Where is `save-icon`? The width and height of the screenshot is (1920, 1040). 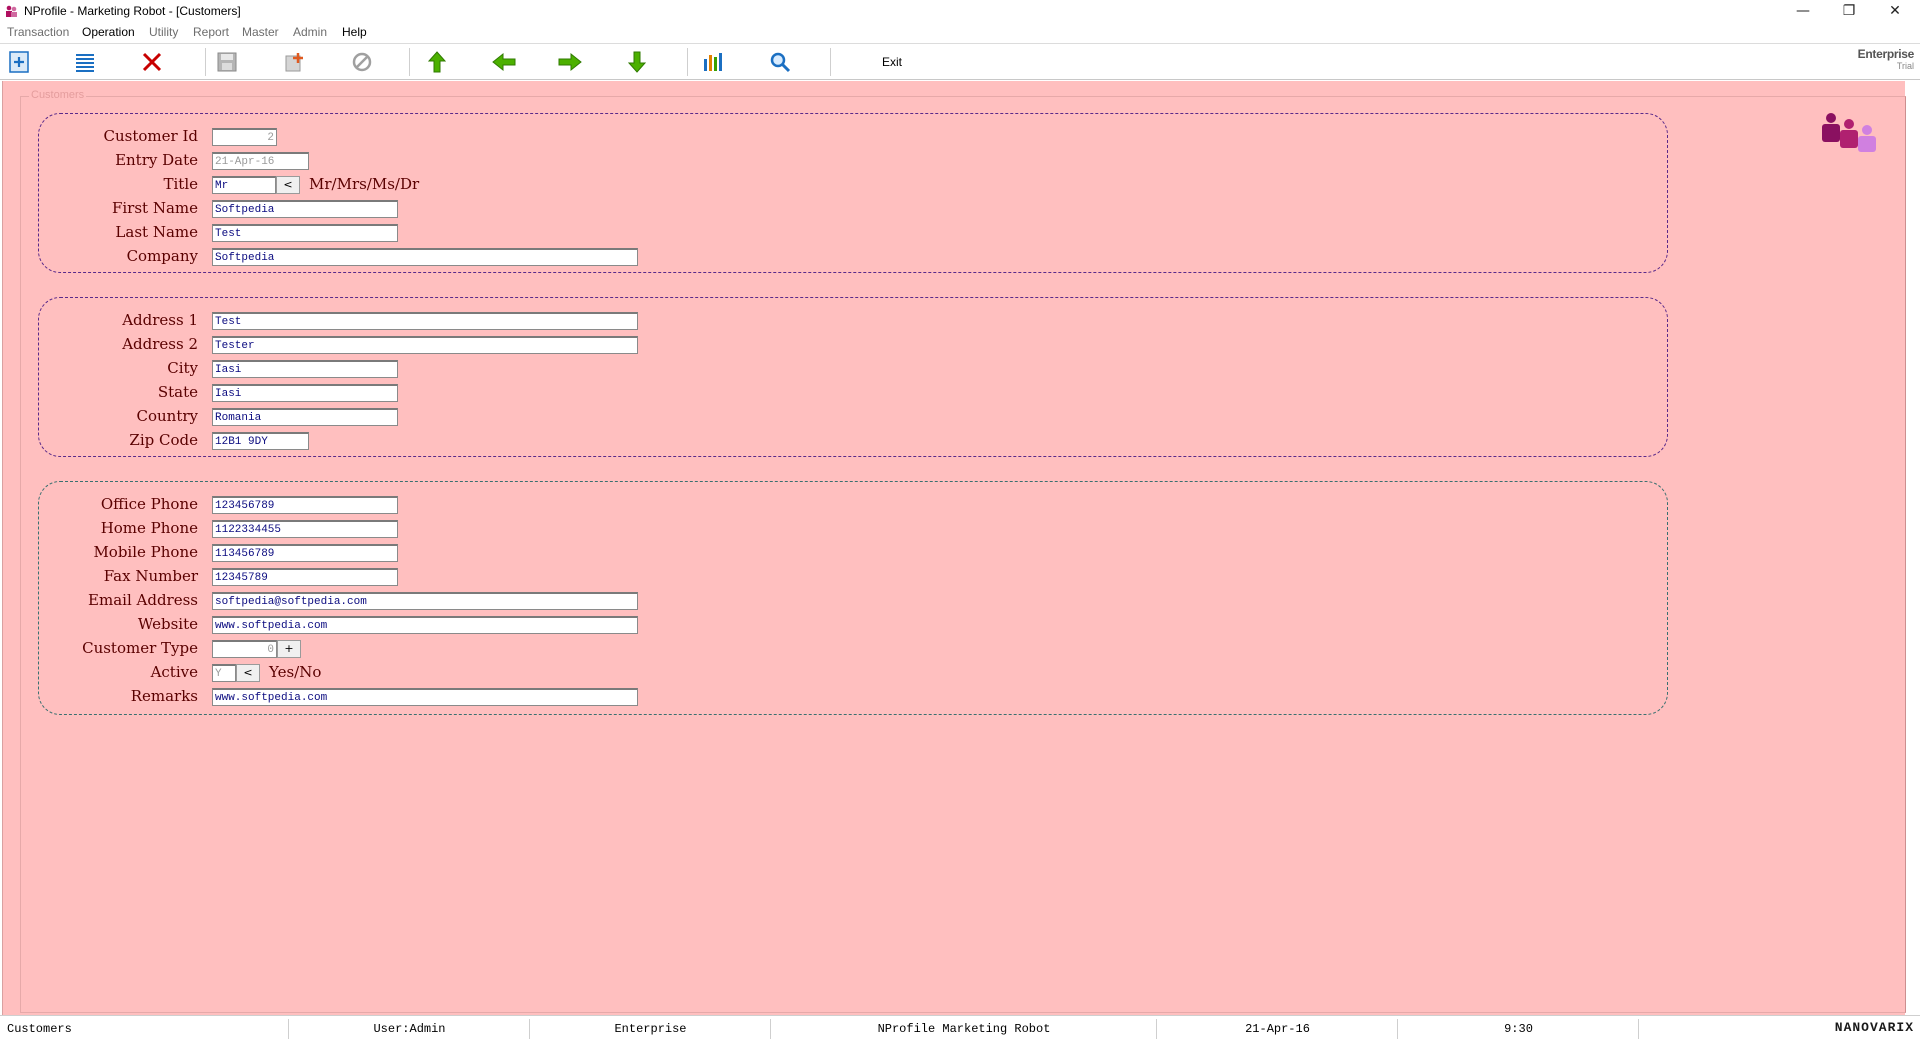 save-icon is located at coordinates (227, 62).